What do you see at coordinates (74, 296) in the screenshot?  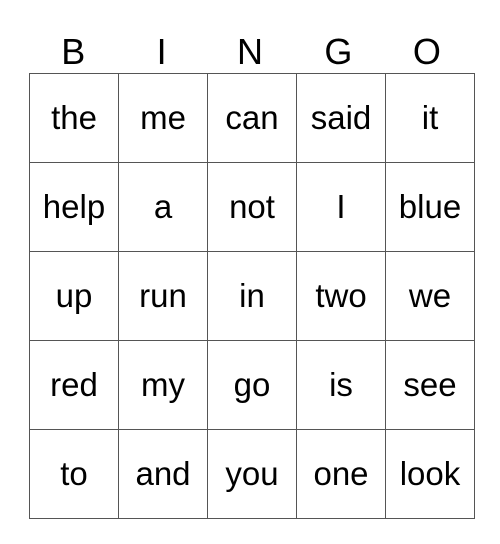 I see `grid-cell: up` at bounding box center [74, 296].